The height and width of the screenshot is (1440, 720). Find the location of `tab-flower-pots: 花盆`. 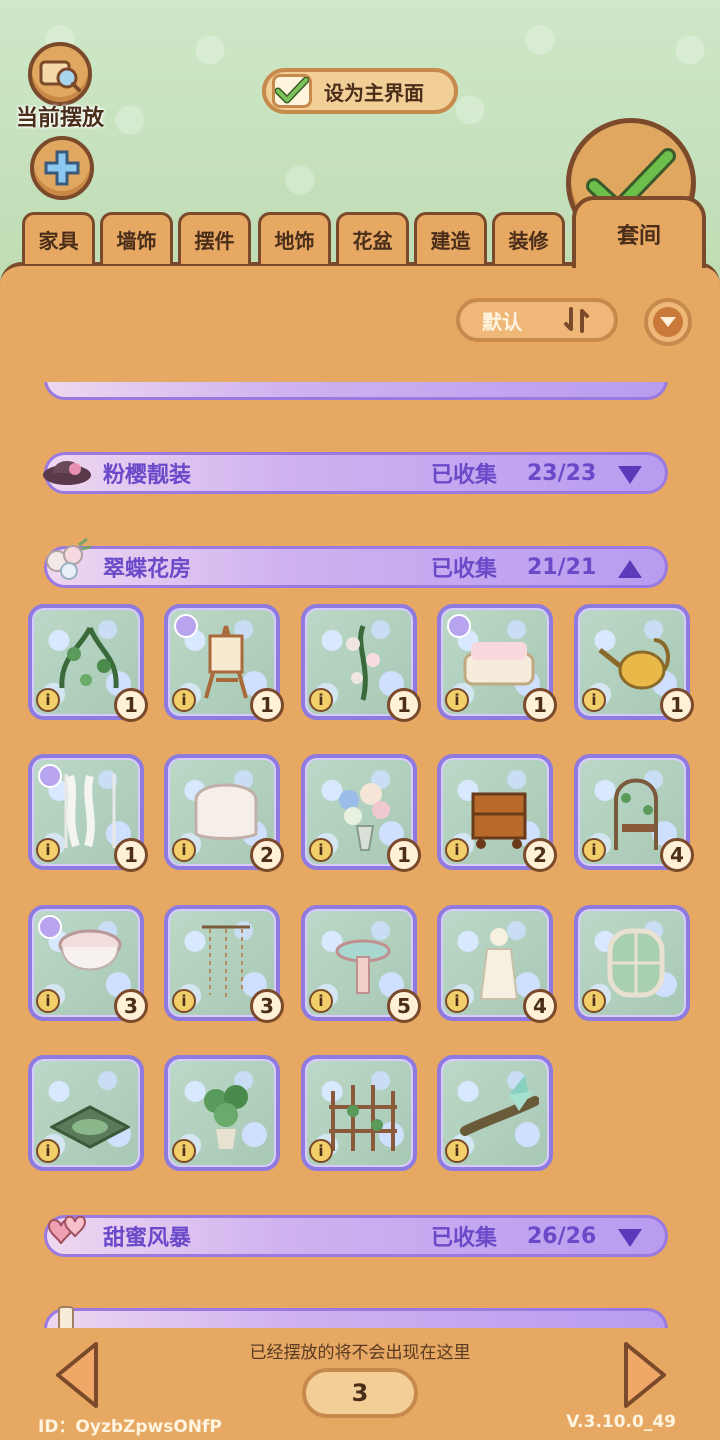

tab-flower-pots: 花盆 is located at coordinates (372, 238).